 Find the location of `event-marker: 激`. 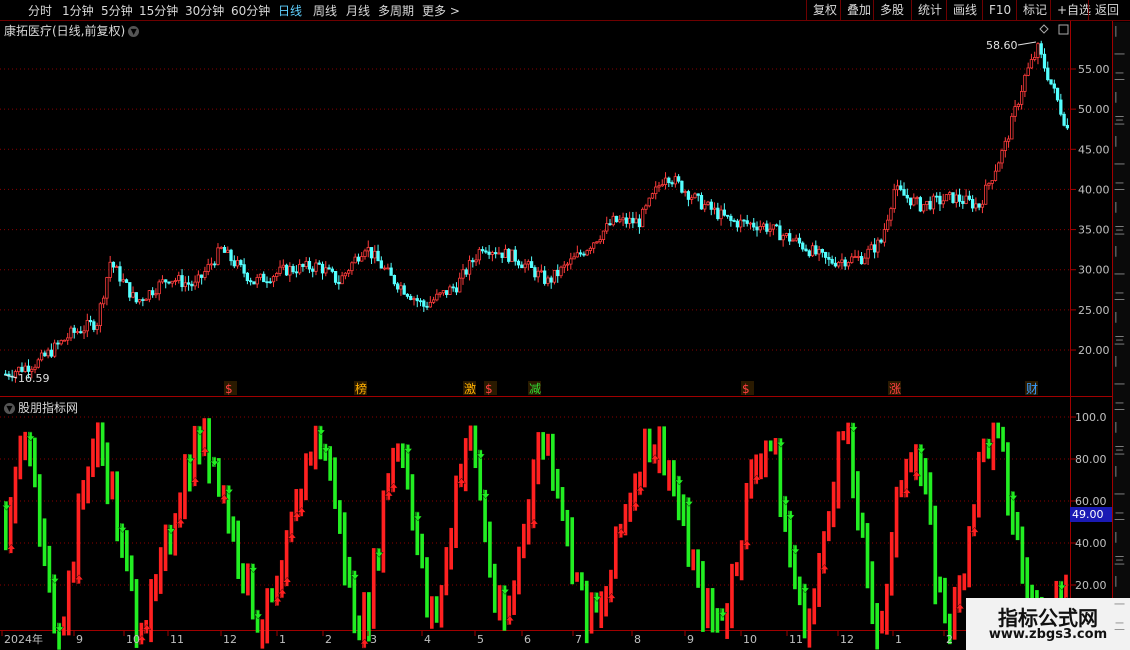

event-marker: 激 is located at coordinates (470, 389).